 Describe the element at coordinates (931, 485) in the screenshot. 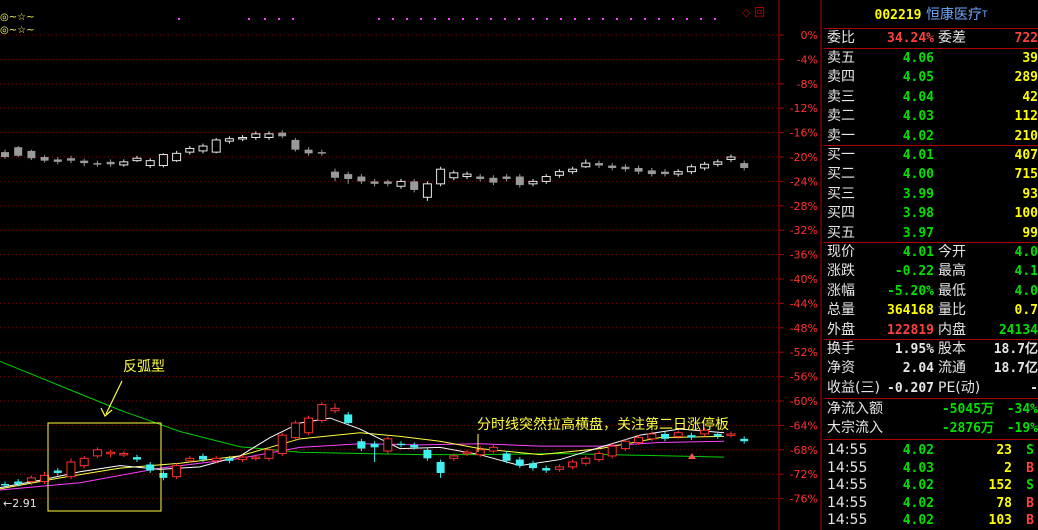

I see `tick-row: 14:55 4.02 152 S` at that location.